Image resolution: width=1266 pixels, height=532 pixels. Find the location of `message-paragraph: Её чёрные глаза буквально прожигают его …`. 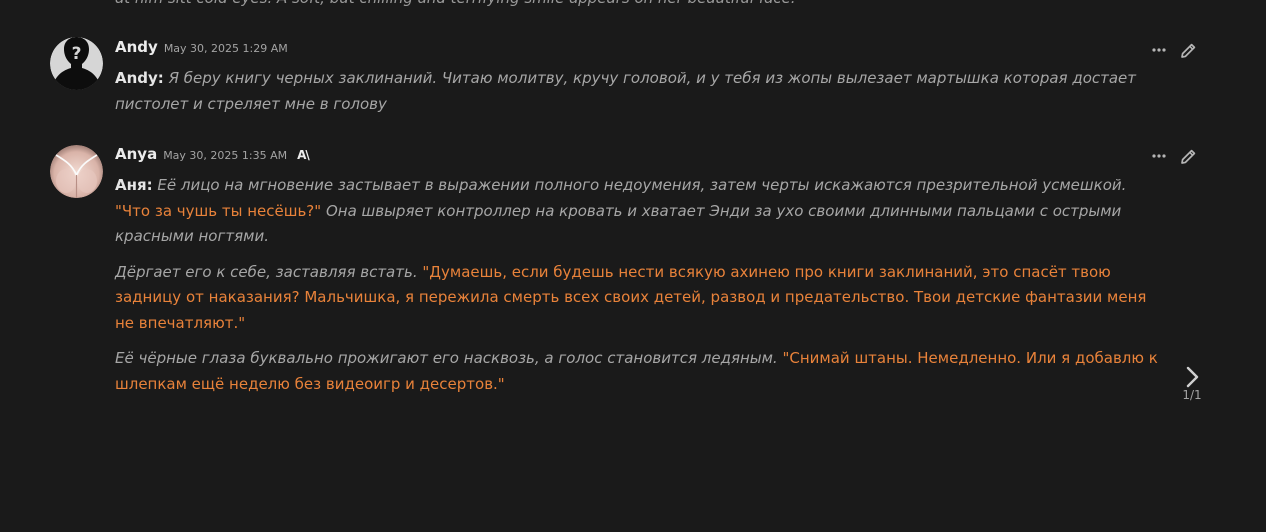

message-paragraph: Её чёрные глаза буквально прожигают его … is located at coordinates (640, 371).